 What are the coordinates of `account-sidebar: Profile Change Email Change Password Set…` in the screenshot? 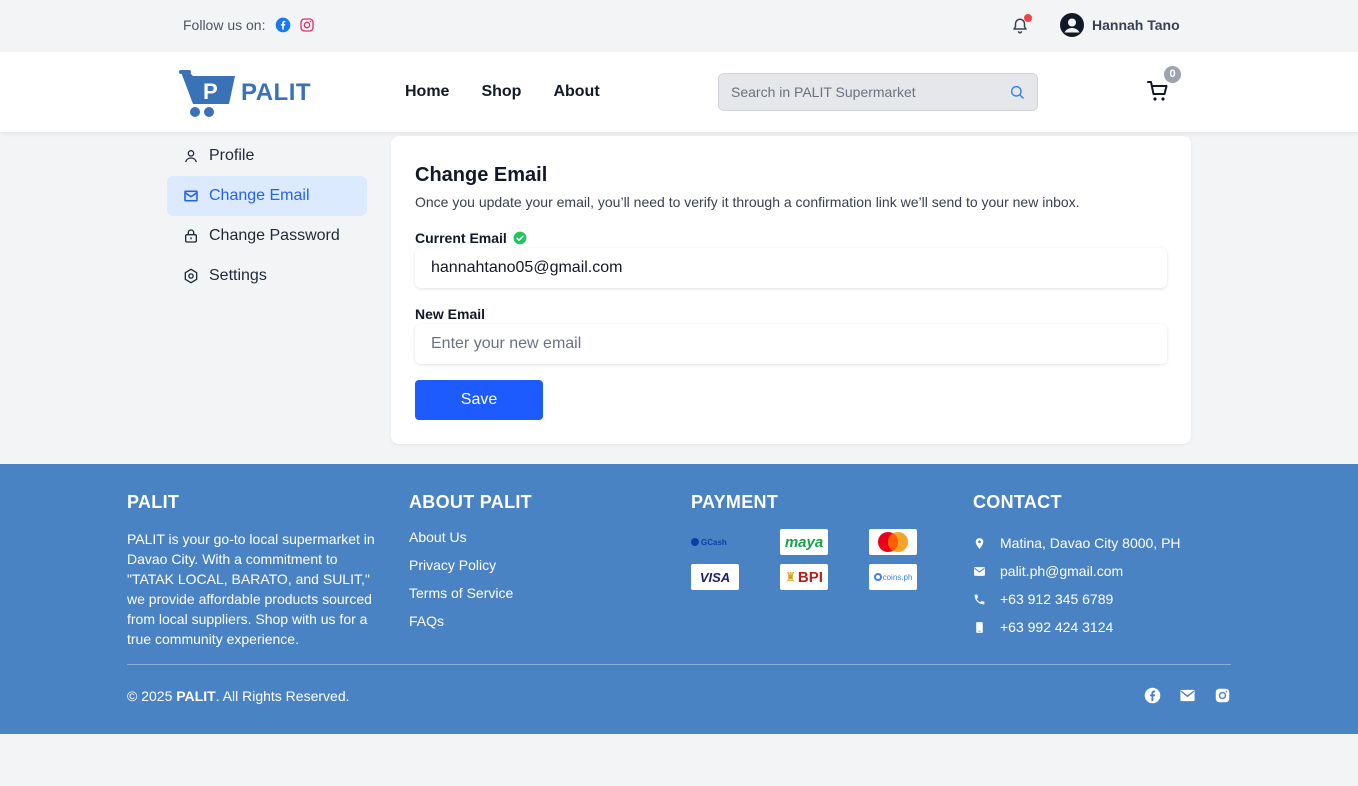 It's located at (267, 216).